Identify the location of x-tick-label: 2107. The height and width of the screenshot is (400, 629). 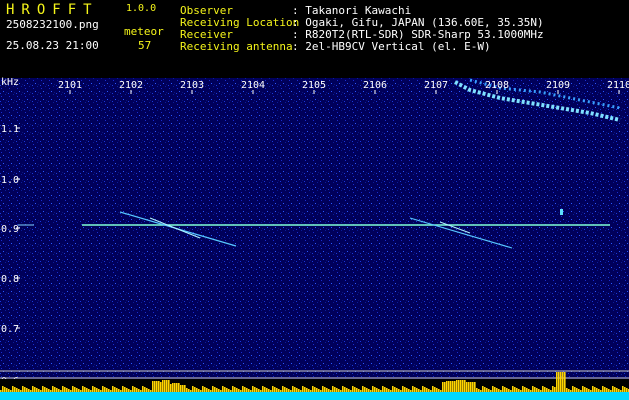
(436, 85).